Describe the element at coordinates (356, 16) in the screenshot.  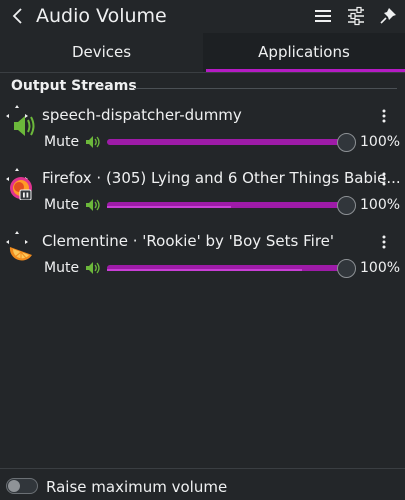
I see `mixer-settings-icon` at that location.